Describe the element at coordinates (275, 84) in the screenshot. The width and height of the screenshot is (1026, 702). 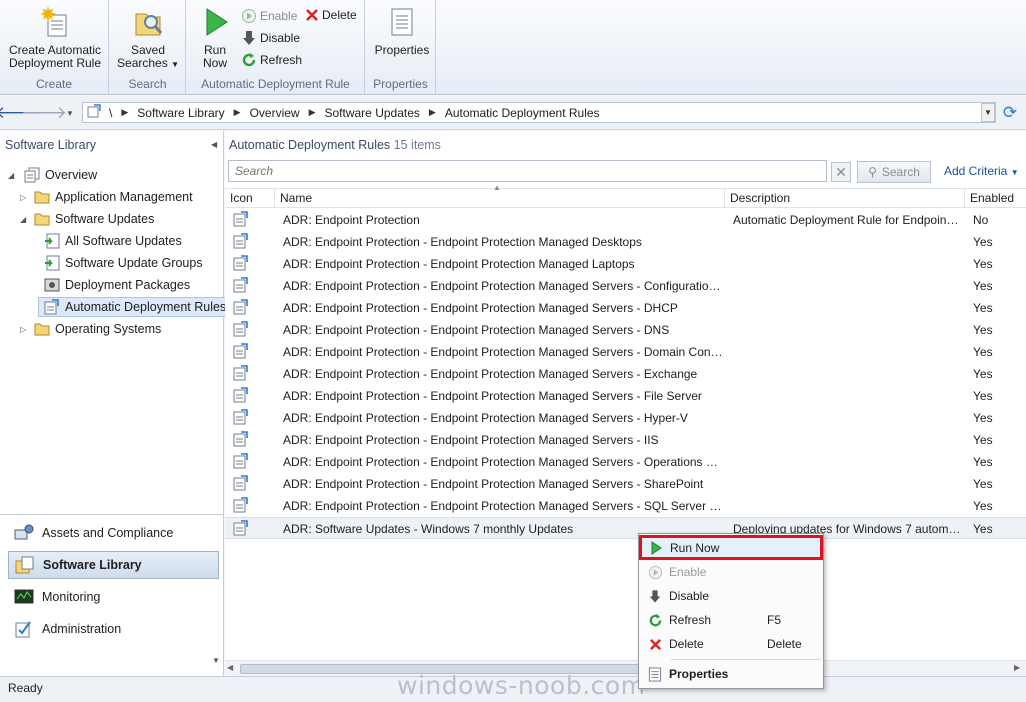
I see `ribbon-group-label: Automatic Deployment Rule` at that location.